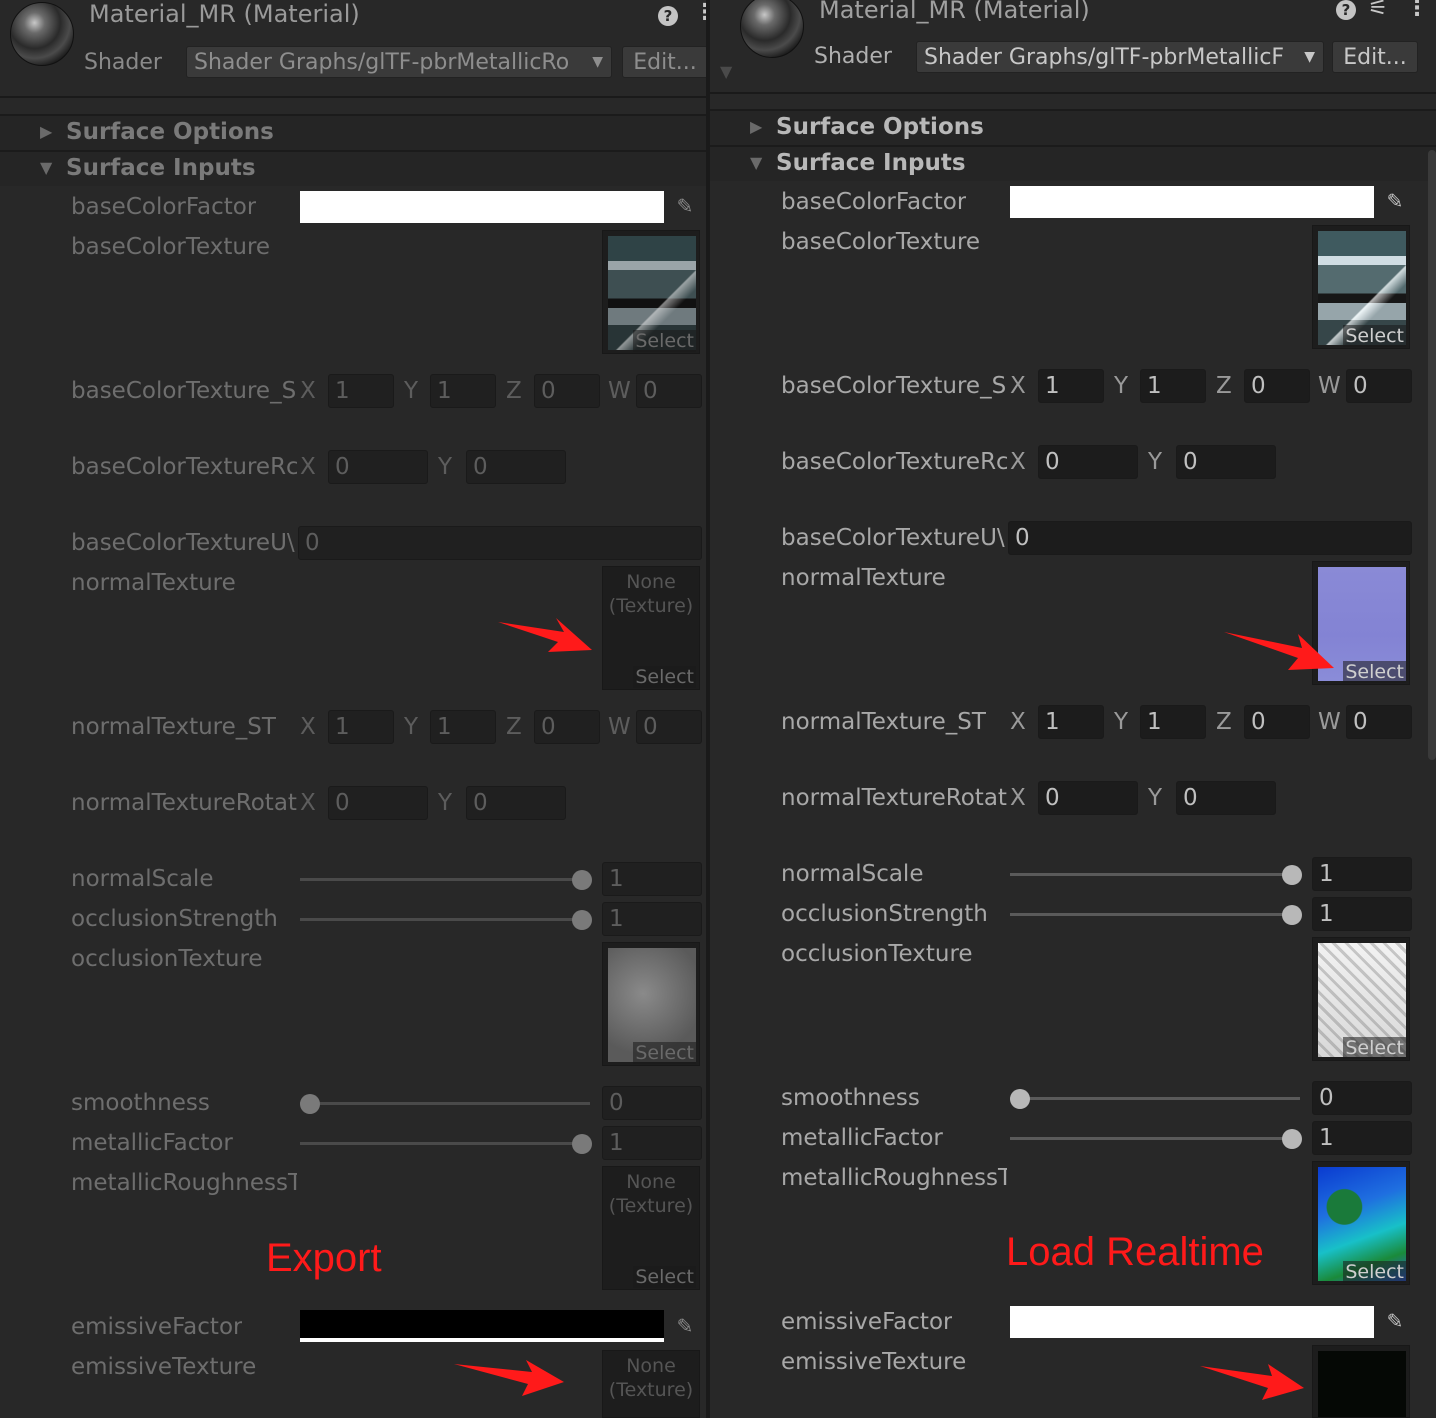  Describe the element at coordinates (651, 1384) in the screenshot. I see `texture-slot-emissiveTexture: None (Texture)` at that location.